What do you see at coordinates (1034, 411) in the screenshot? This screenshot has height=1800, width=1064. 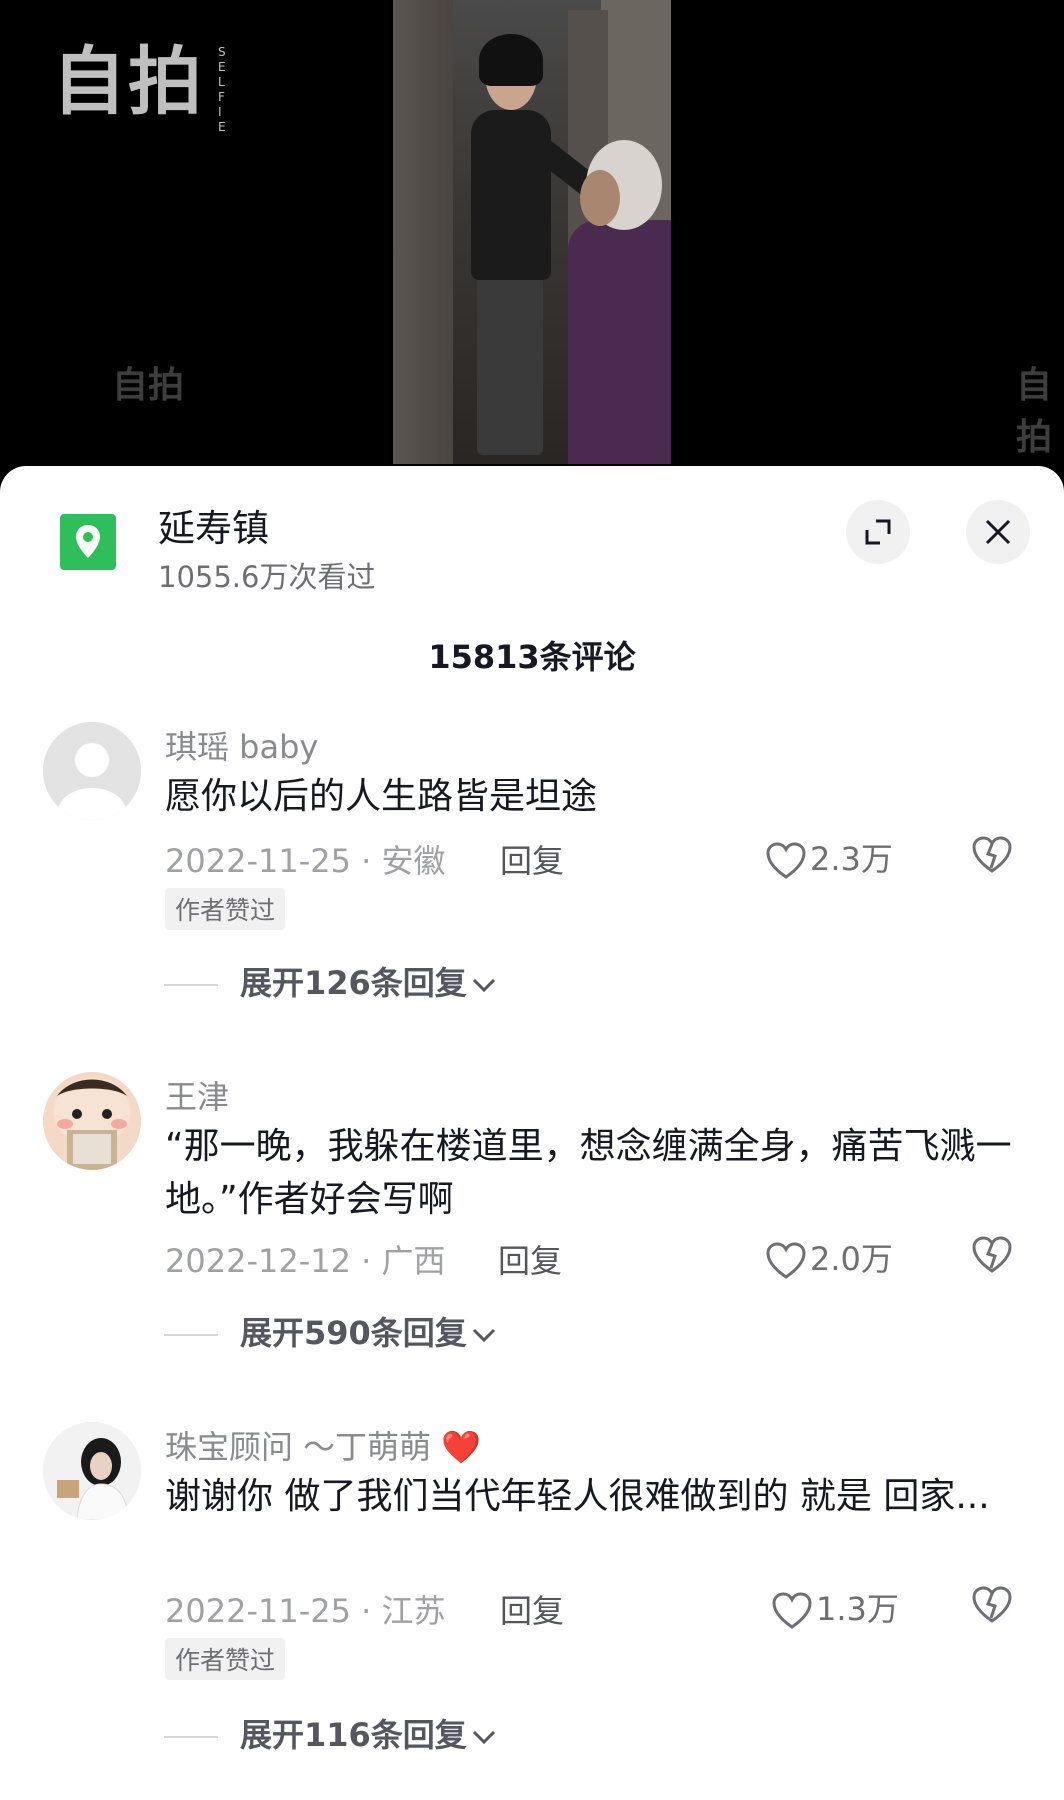 I see `watermark-right: 自拍` at bounding box center [1034, 411].